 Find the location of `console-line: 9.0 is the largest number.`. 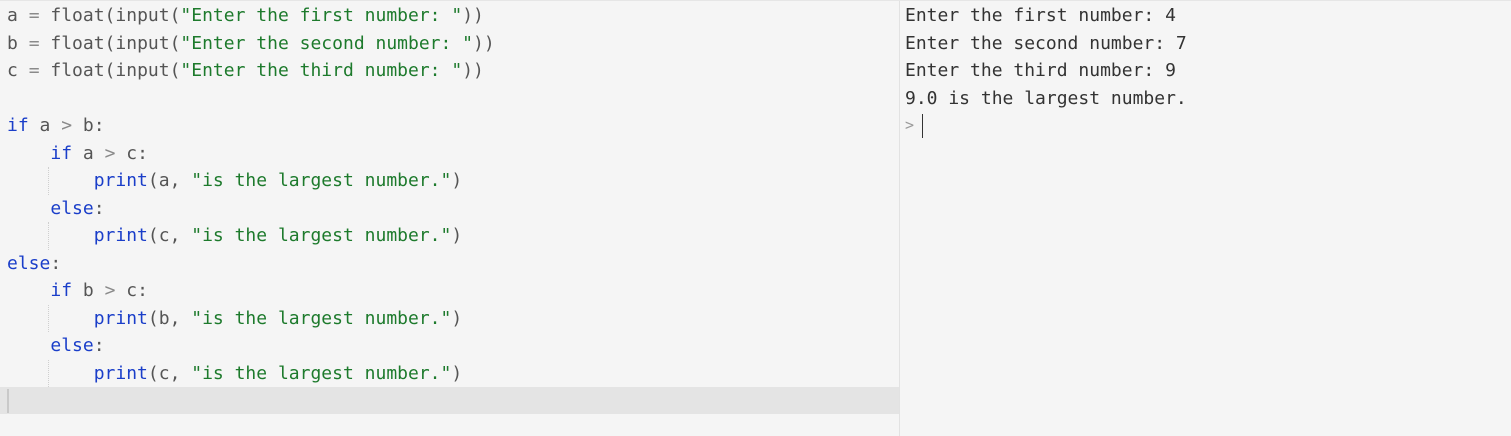

console-line: 9.0 is the largest number. is located at coordinates (1046, 98).